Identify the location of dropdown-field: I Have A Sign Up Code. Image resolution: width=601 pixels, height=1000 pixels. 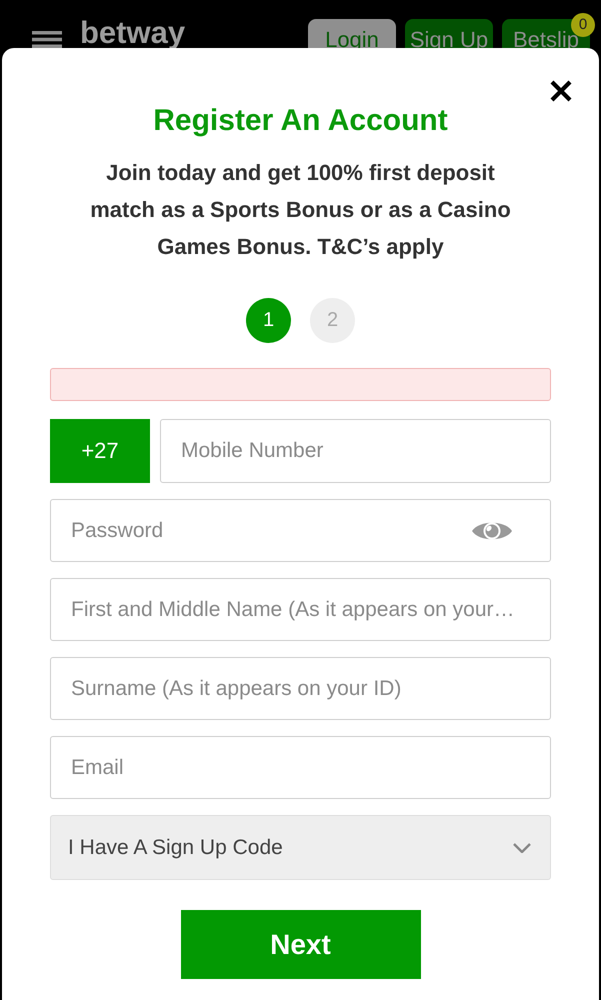
(300, 847).